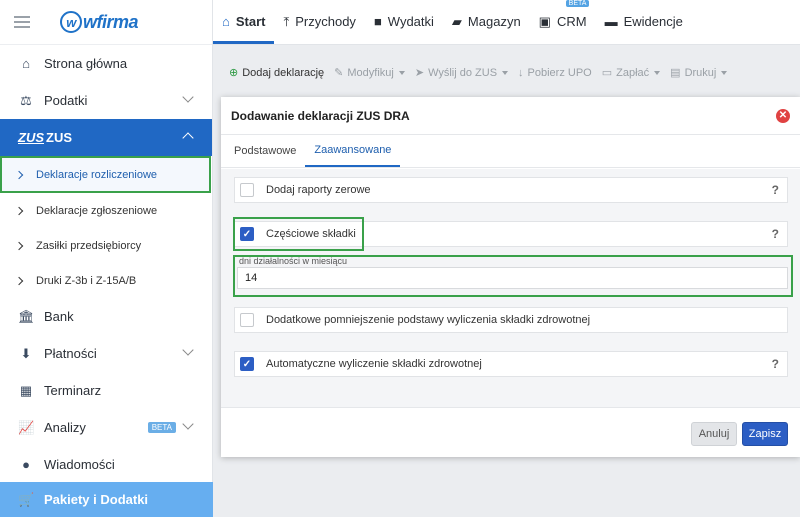 This screenshot has height=517, width=800. Describe the element at coordinates (318, 190) in the screenshot. I see `option-label: Dodaj raporty zerowe` at that location.